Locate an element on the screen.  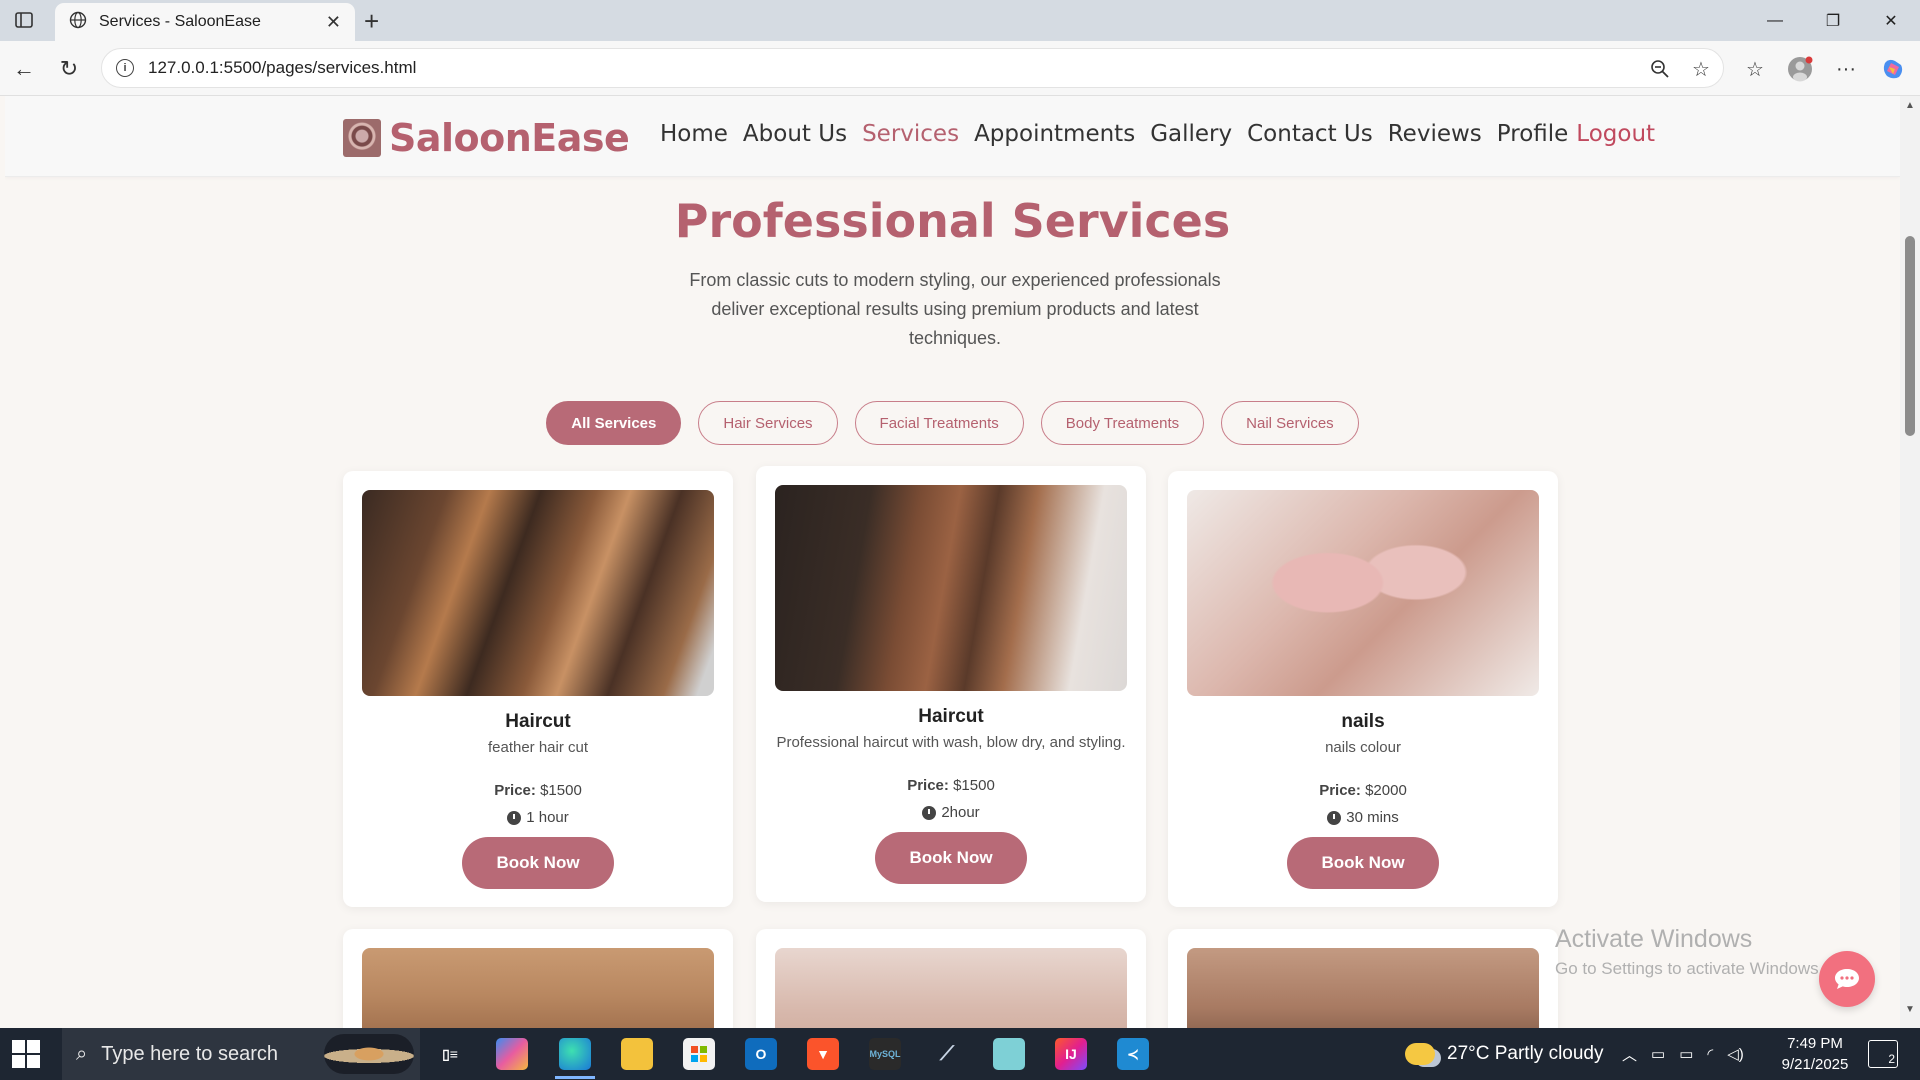
intellij-icon: IJ is located at coordinates (1071, 1054).